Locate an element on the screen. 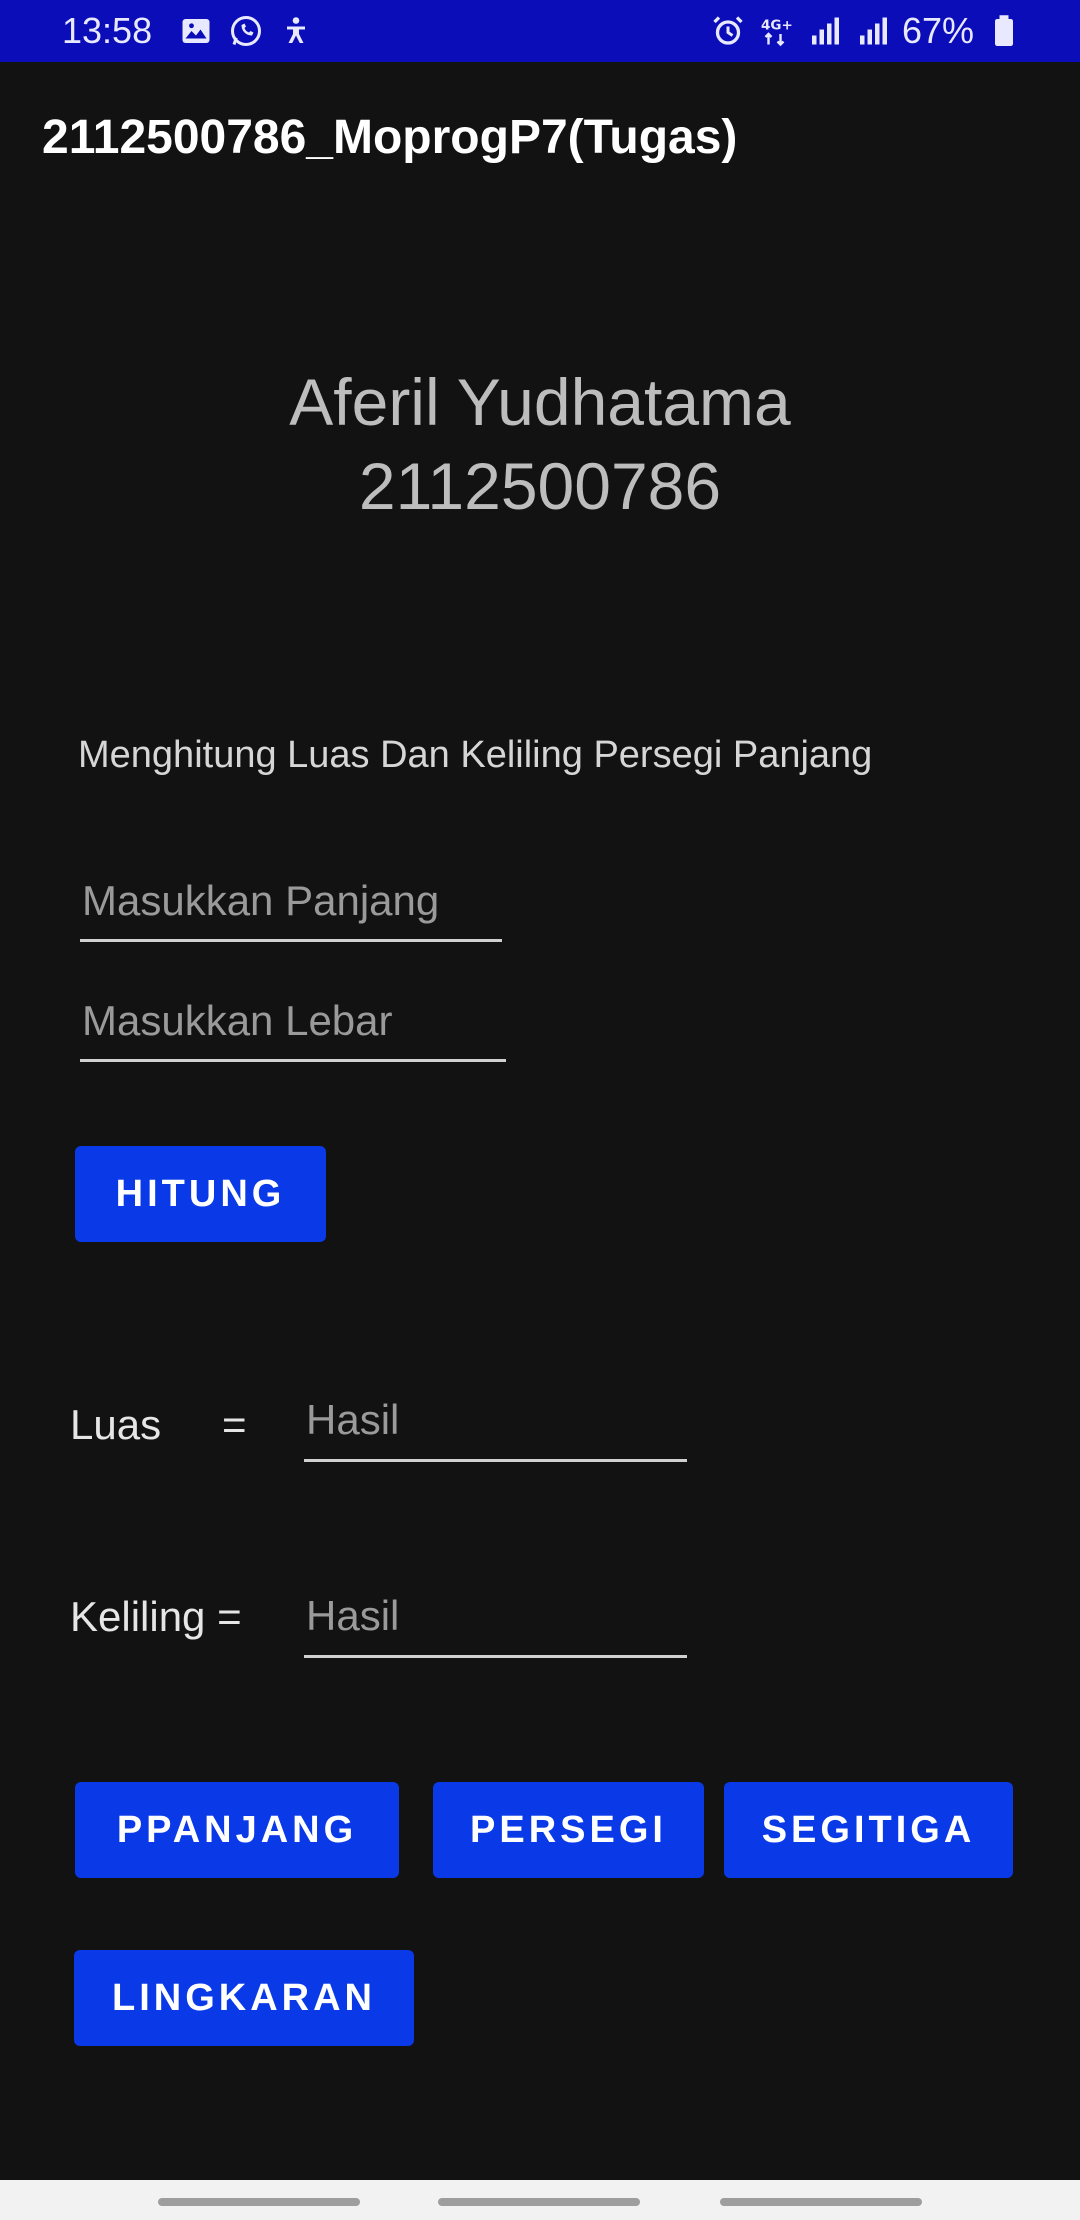  keliling-label: Keliling = is located at coordinates (156, 1616).